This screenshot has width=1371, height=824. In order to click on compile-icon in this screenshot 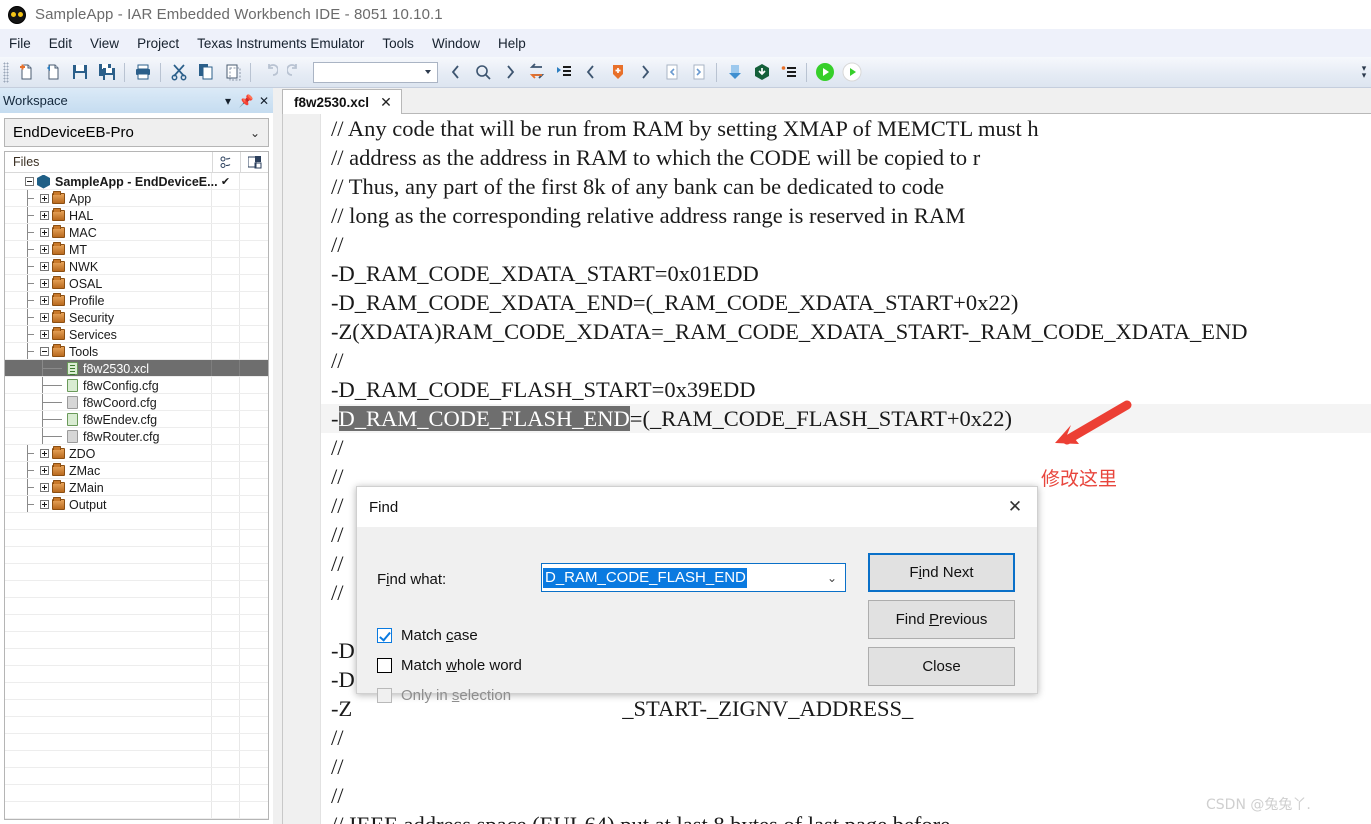, I will do `click(761, 72)`.